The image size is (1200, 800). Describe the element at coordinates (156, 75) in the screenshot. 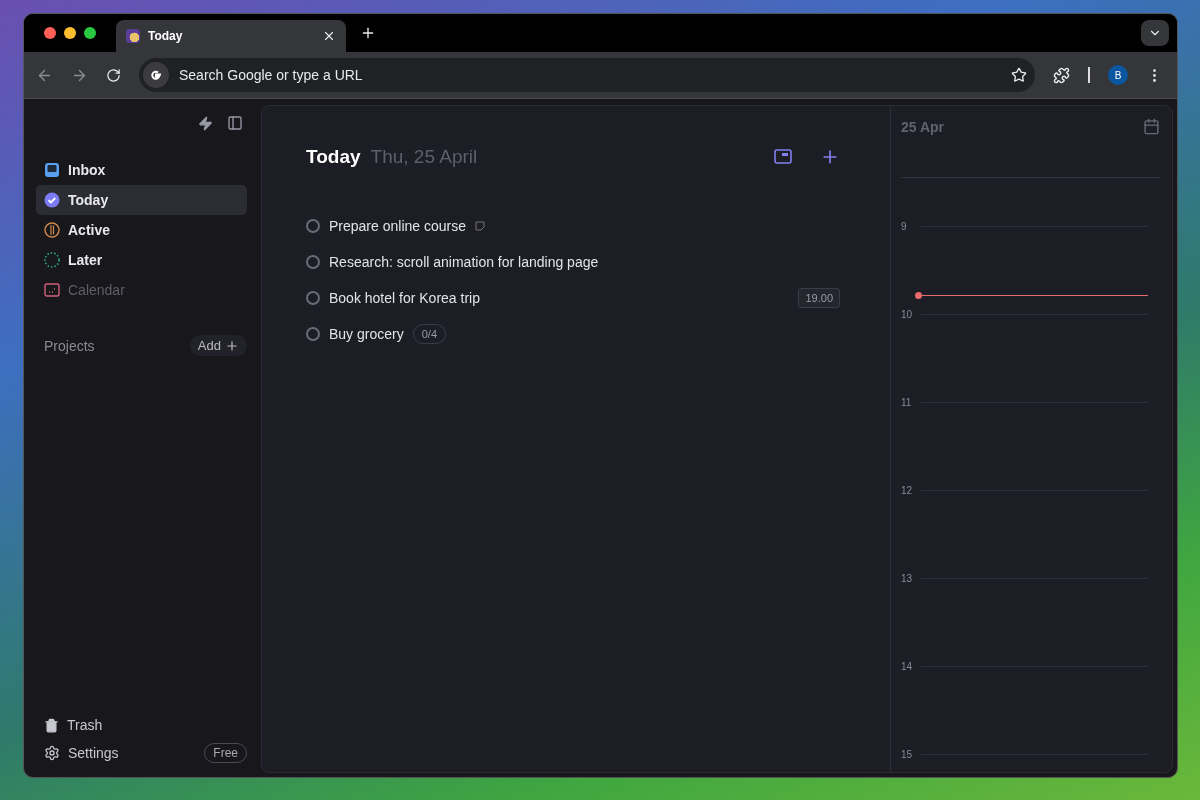

I see `google-g-icon` at that location.